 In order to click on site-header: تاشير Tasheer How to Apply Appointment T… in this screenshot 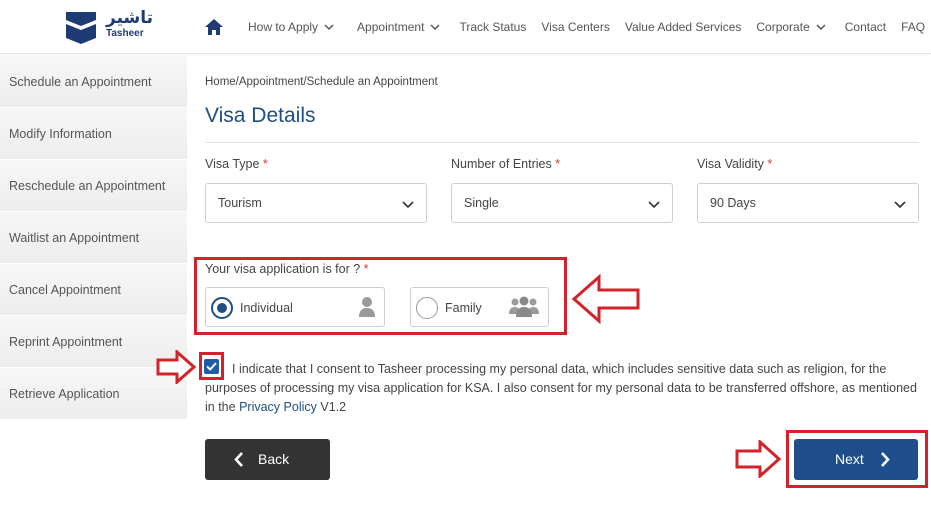, I will do `click(465, 27)`.